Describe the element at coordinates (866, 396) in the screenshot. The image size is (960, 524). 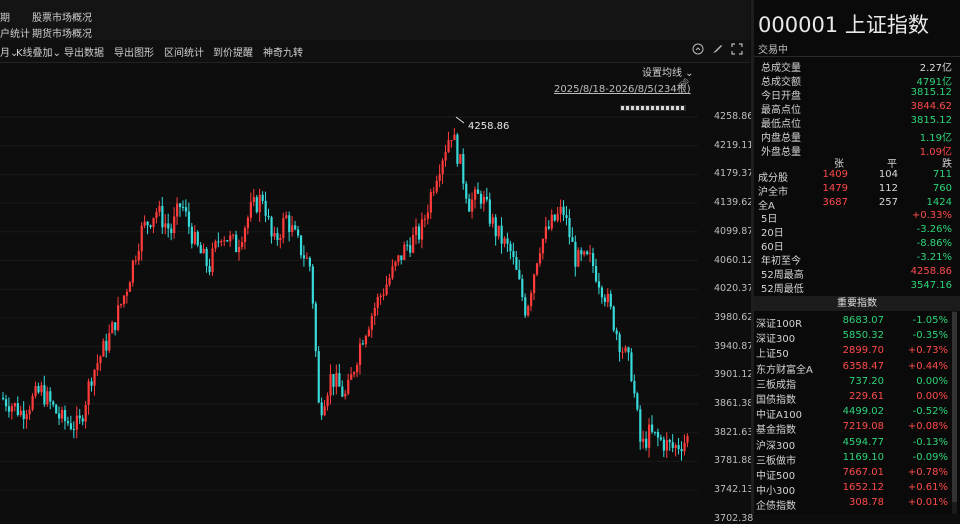
I see `index-price: 229.61` at that location.